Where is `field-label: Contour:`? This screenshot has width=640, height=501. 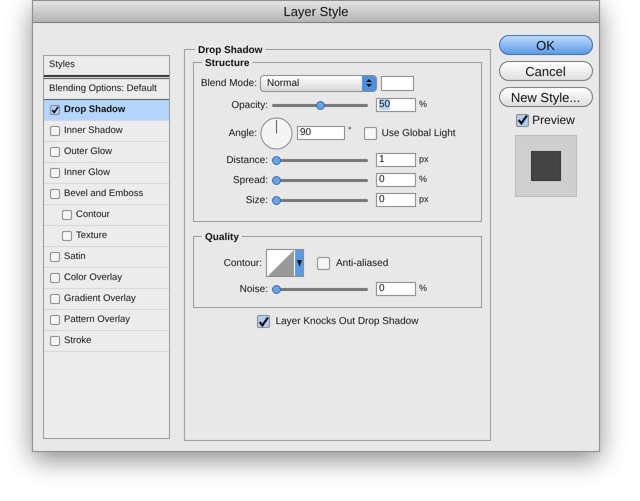
field-label: Contour: is located at coordinates (242, 263).